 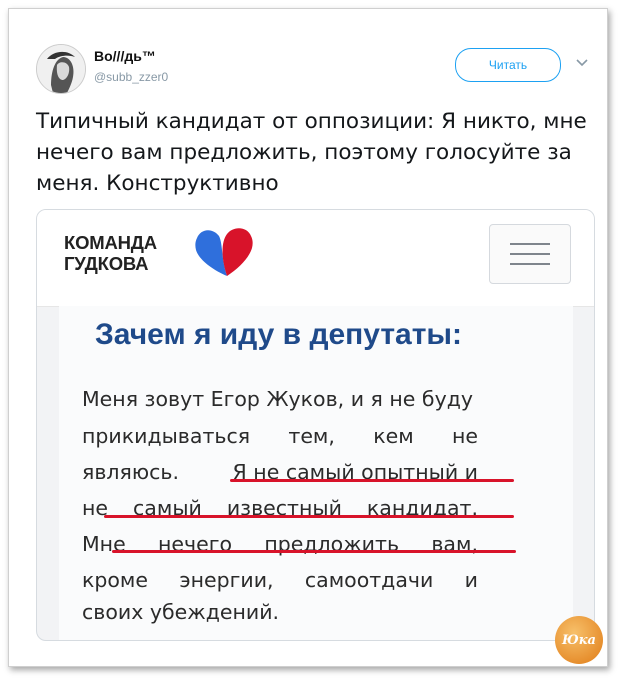 I want to click on body-word: кроме, so click(x=115, y=580).